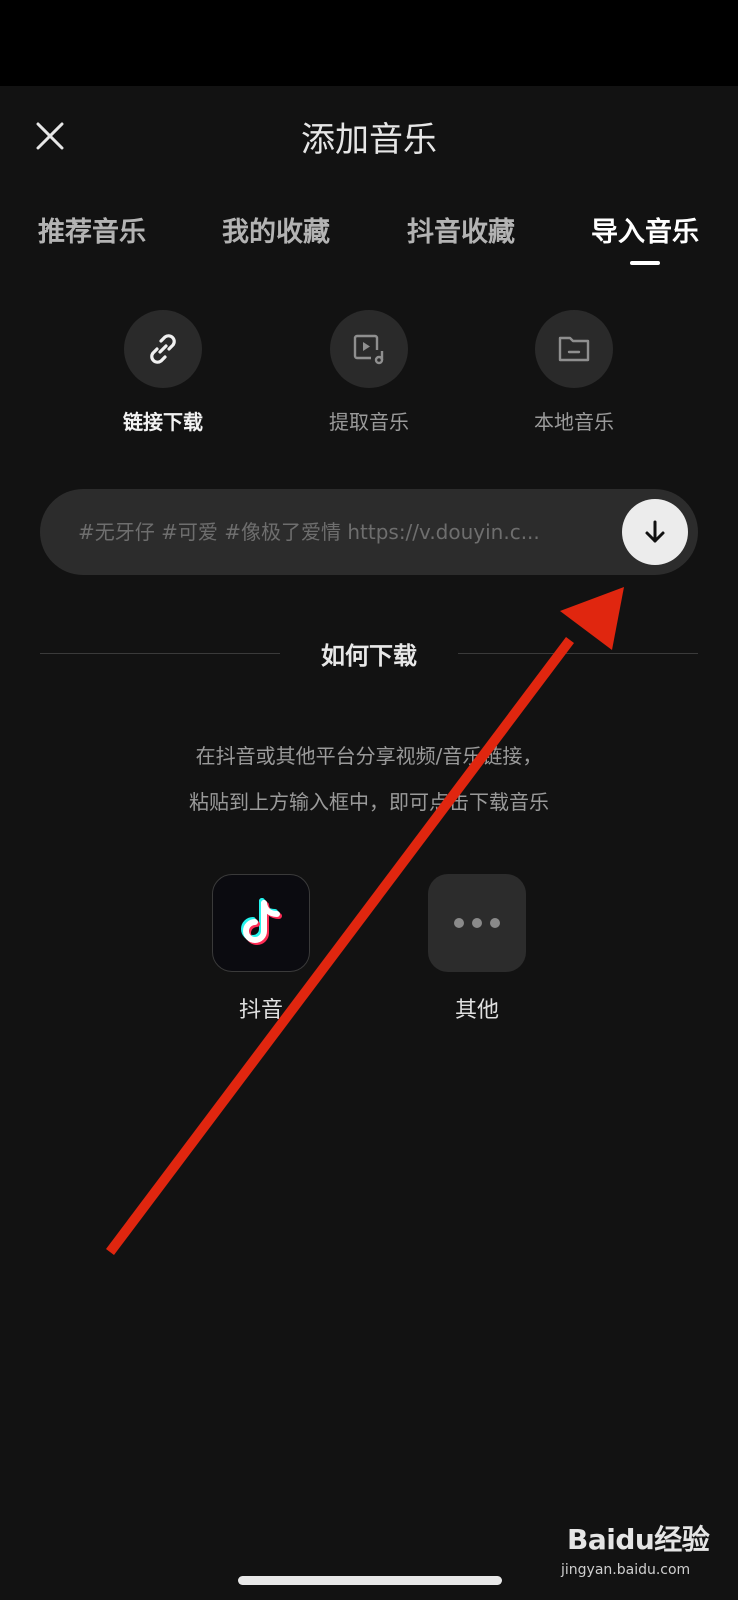 The width and height of the screenshot is (738, 1600). Describe the element at coordinates (369, 779) in the screenshot. I see `howto-instructions: 在抖音或其他平台分享视频/音乐链接， 粘贴到上方输入框中，即可点击下载音乐` at that location.